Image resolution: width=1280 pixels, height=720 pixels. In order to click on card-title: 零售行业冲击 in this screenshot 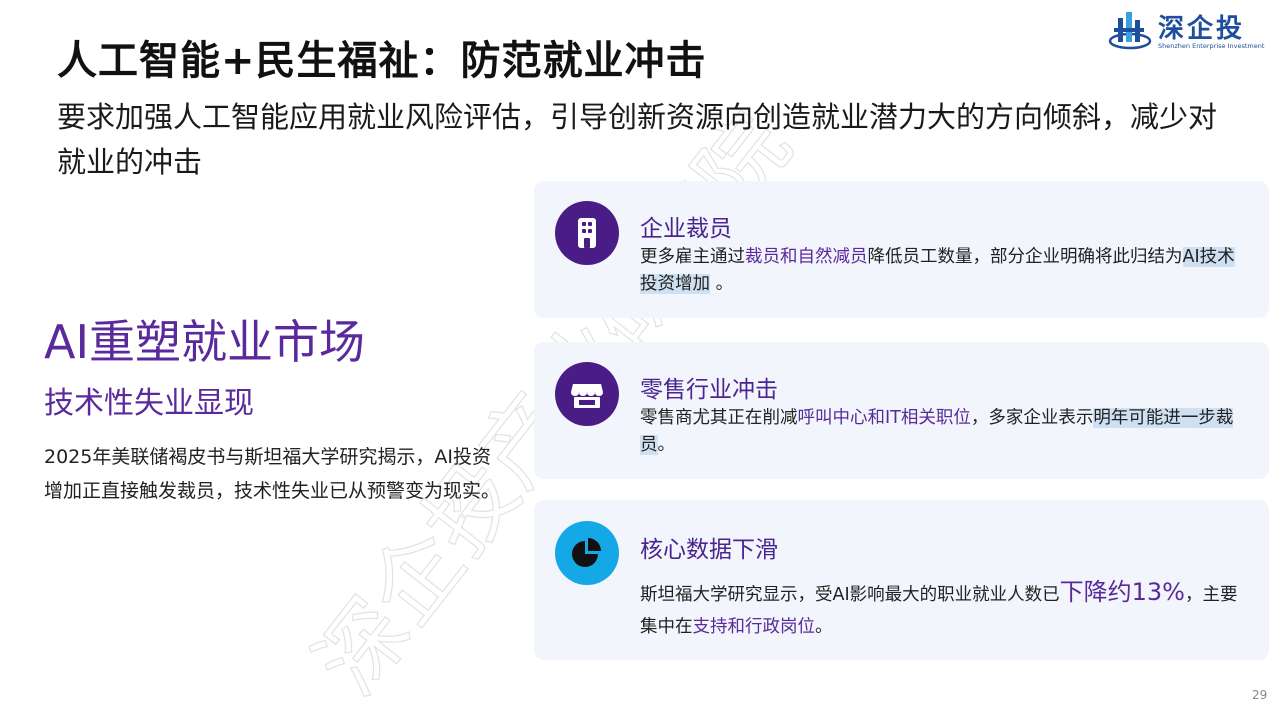, I will do `click(709, 390)`.